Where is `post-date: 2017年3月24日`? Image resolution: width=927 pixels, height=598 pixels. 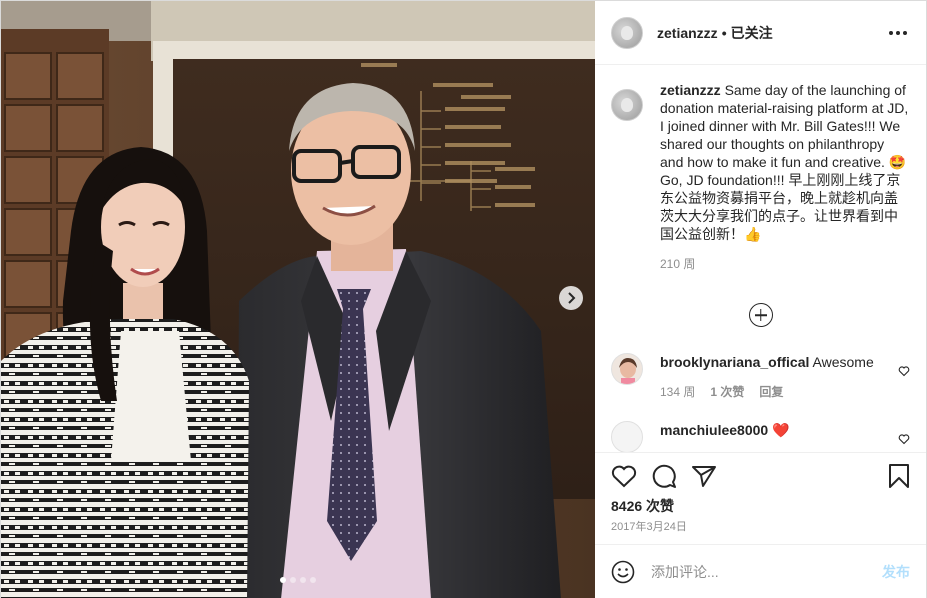
post-date: 2017年3月24日 is located at coordinates (760, 527).